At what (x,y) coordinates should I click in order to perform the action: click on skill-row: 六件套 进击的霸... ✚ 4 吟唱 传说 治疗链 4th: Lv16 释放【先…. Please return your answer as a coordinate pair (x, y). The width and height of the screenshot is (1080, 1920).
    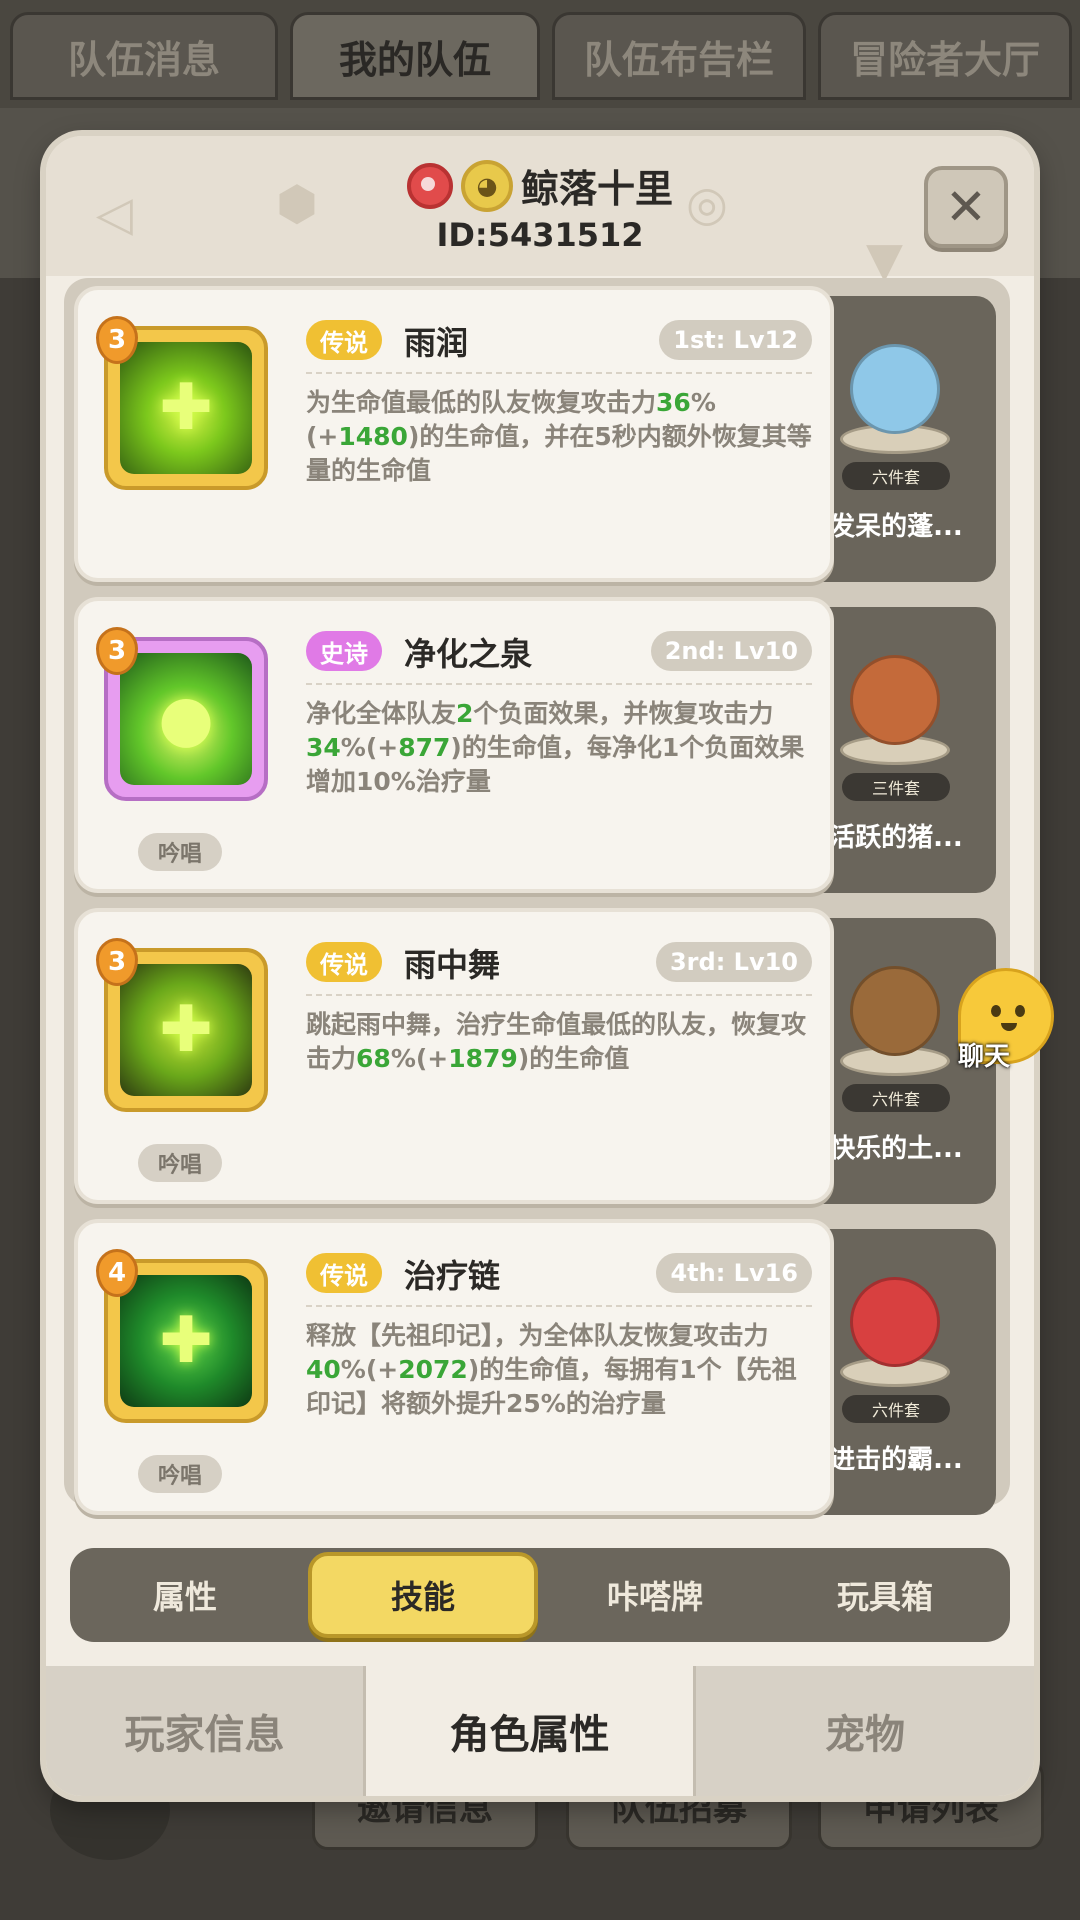
    Looking at the image, I should click on (537, 1369).